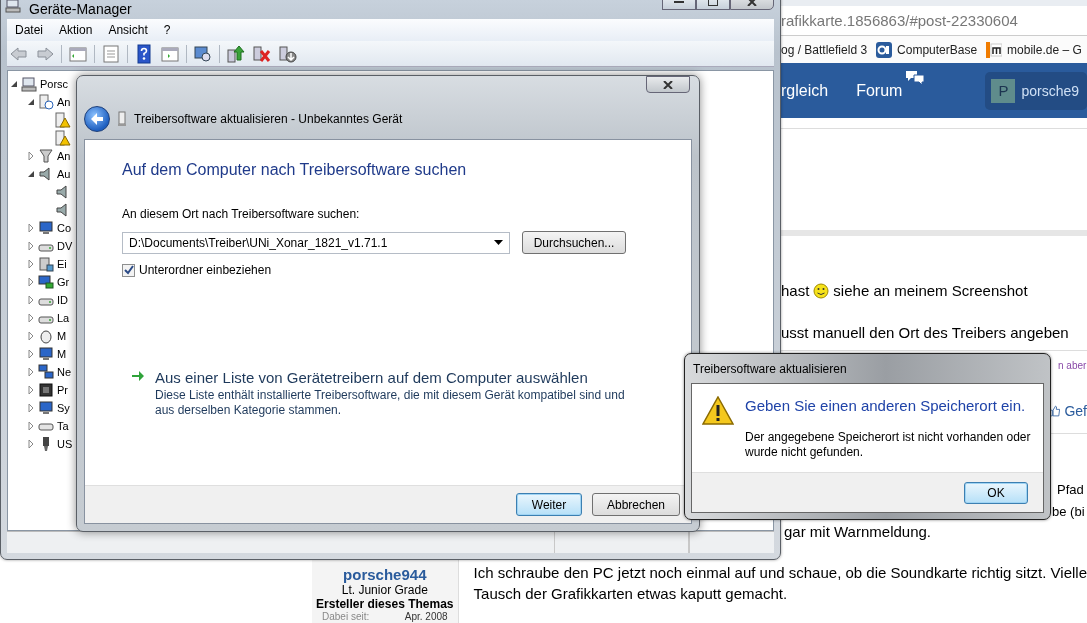  What do you see at coordinates (203, 53) in the screenshot?
I see `scan-icon` at bounding box center [203, 53].